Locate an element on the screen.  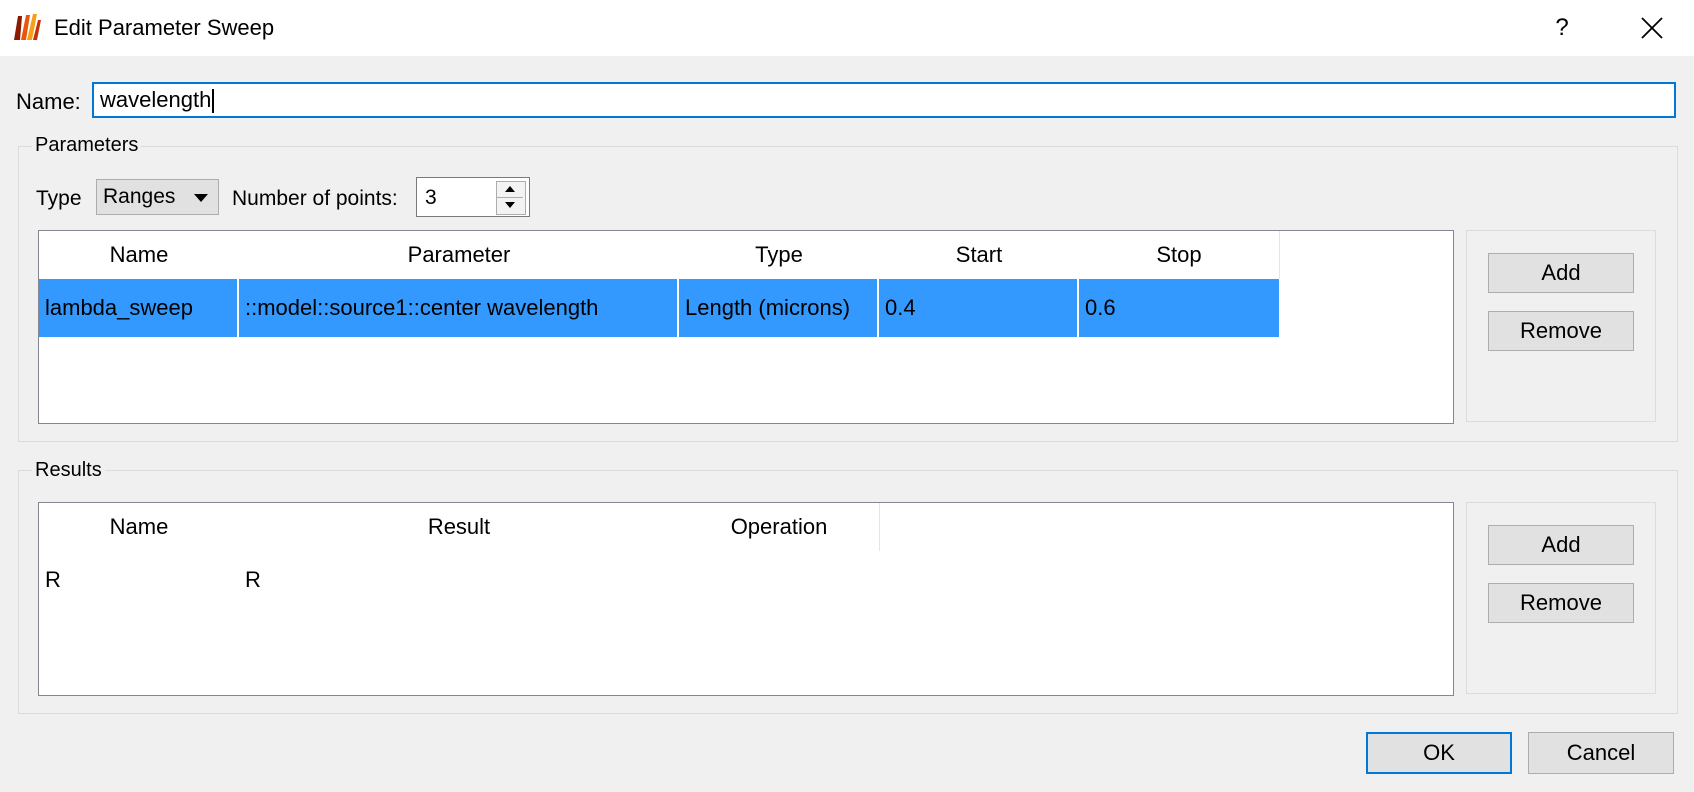
type-dropdown-value: Ranges is located at coordinates (139, 196).